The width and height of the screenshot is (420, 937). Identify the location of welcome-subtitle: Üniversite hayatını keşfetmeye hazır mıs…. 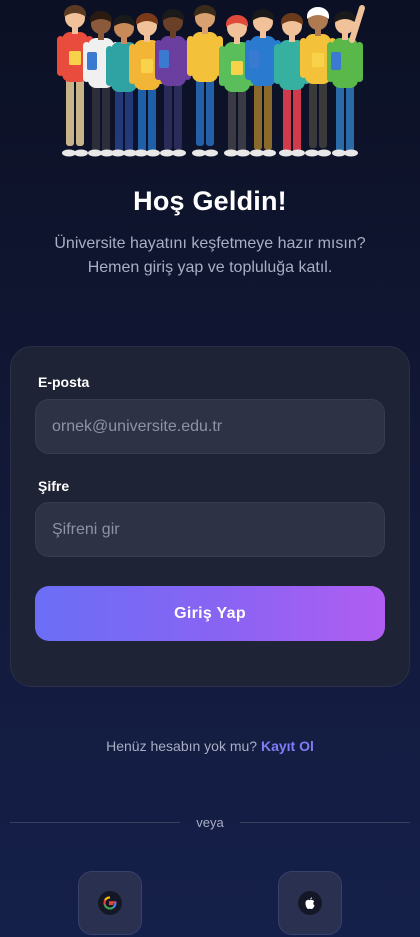
(210, 256).